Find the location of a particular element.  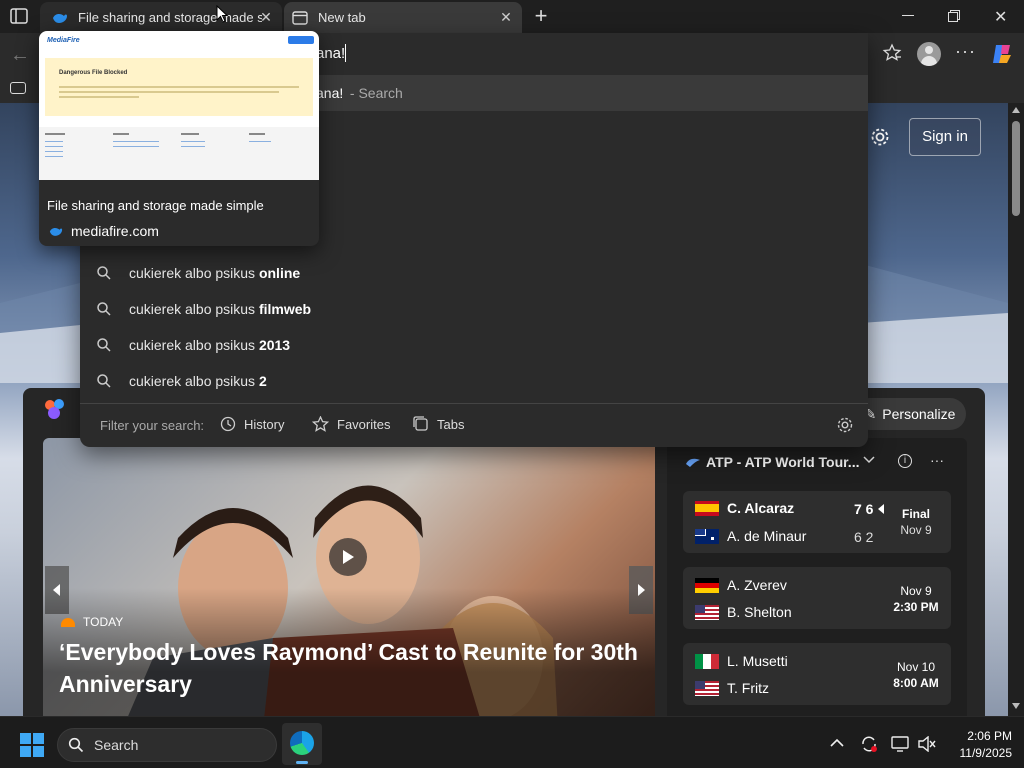

spain-flag-icon is located at coordinates (707, 508).